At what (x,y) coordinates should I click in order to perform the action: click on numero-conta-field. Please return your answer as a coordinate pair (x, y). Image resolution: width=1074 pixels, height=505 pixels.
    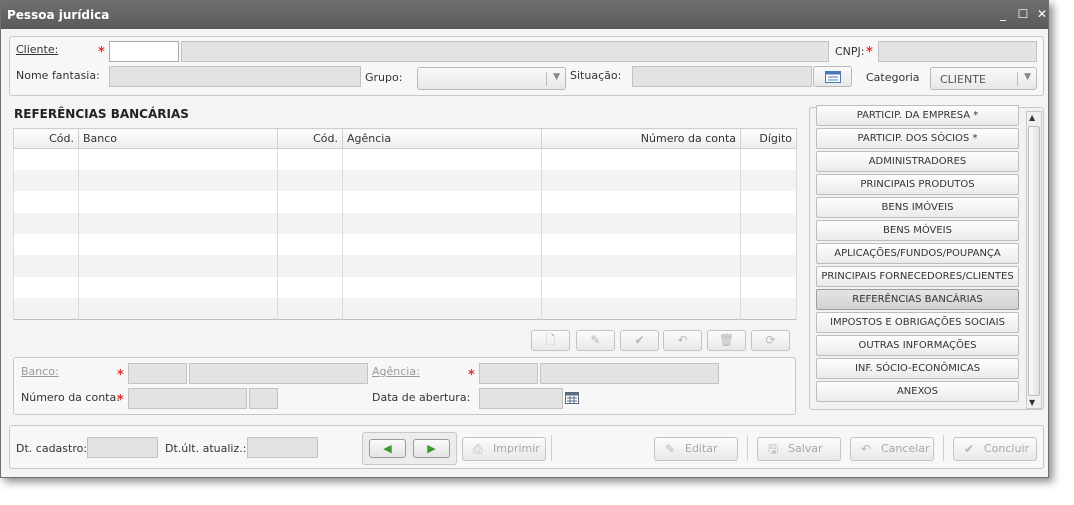
    Looking at the image, I should click on (187, 398).